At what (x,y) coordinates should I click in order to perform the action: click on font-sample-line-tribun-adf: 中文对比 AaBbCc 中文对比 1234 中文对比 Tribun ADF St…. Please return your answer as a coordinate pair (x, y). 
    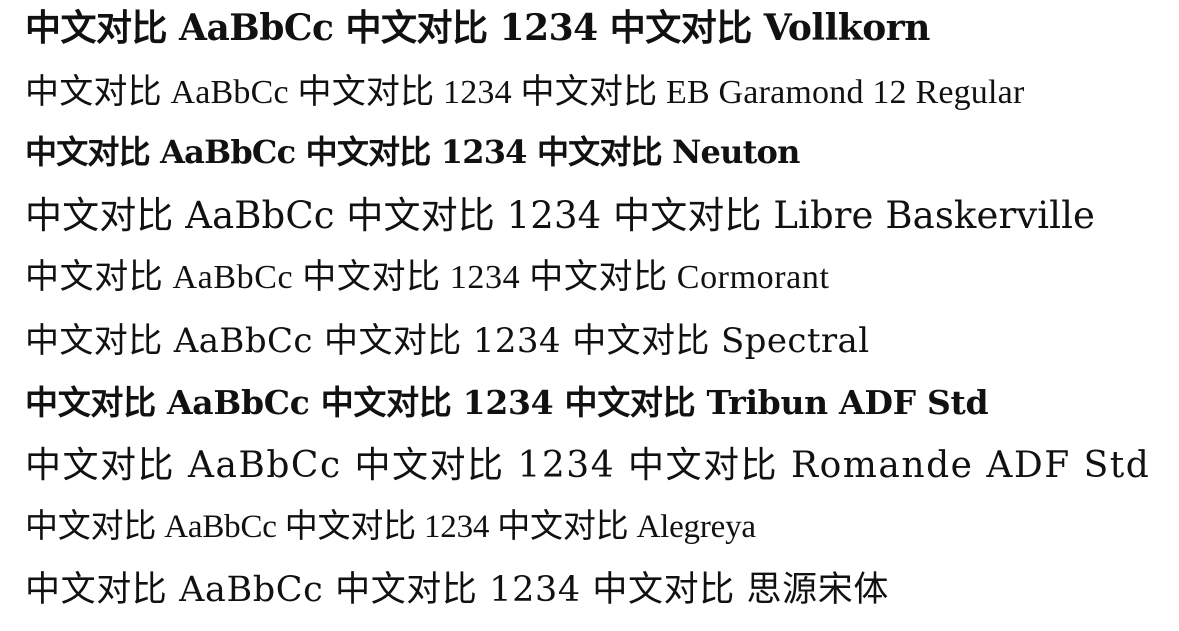
    Looking at the image, I should click on (507, 402).